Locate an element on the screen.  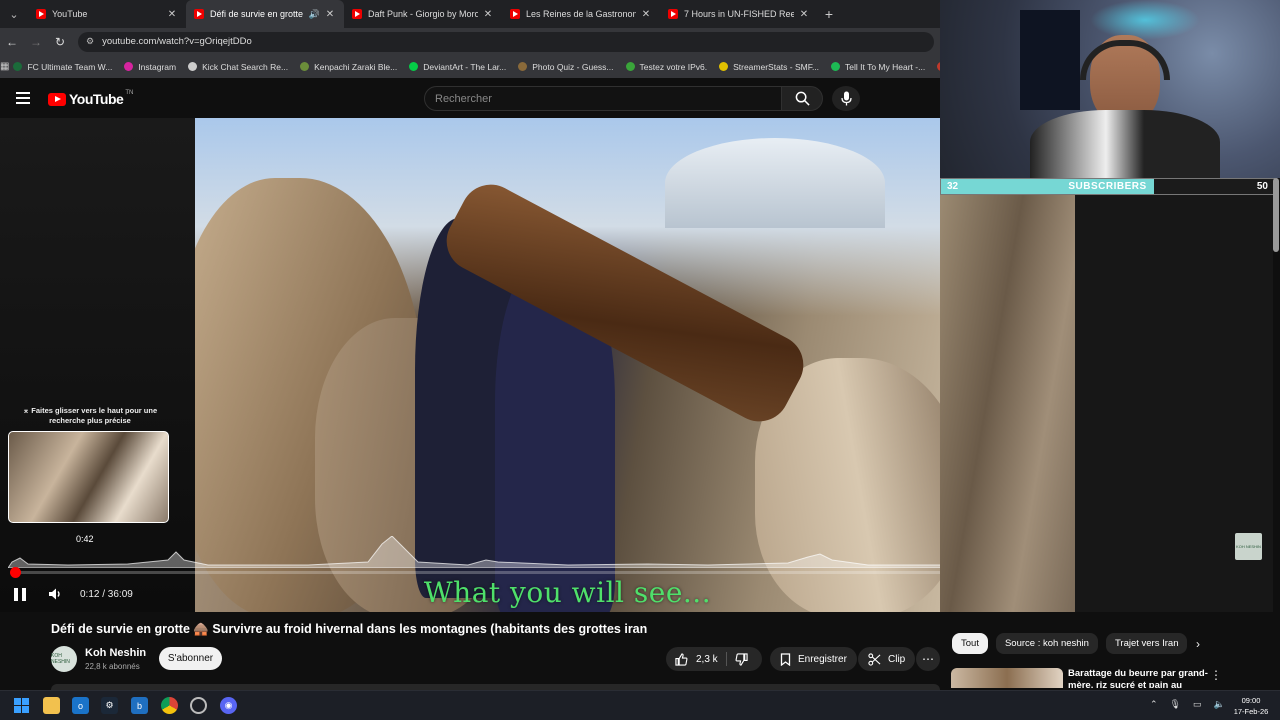
webcam-shelf is located at coordinates (1050, 60).